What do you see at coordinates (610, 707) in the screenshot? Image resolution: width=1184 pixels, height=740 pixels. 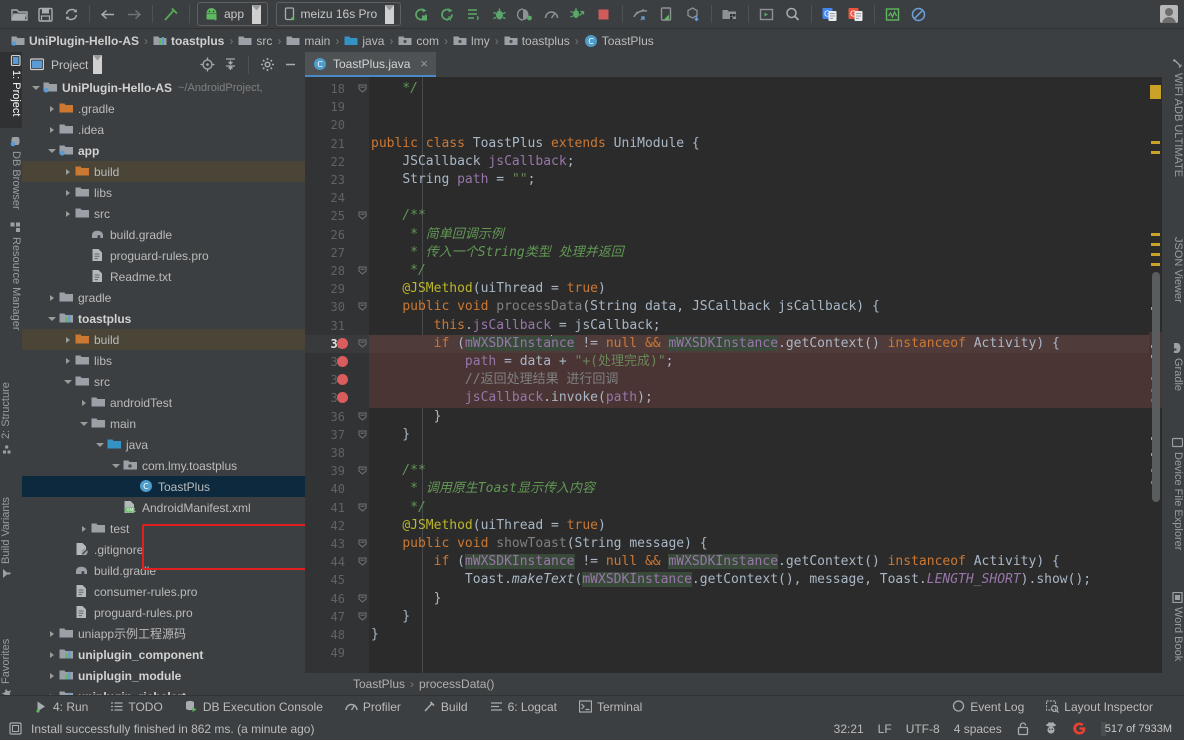 I see `tool-window-terminal: Terminal` at bounding box center [610, 707].